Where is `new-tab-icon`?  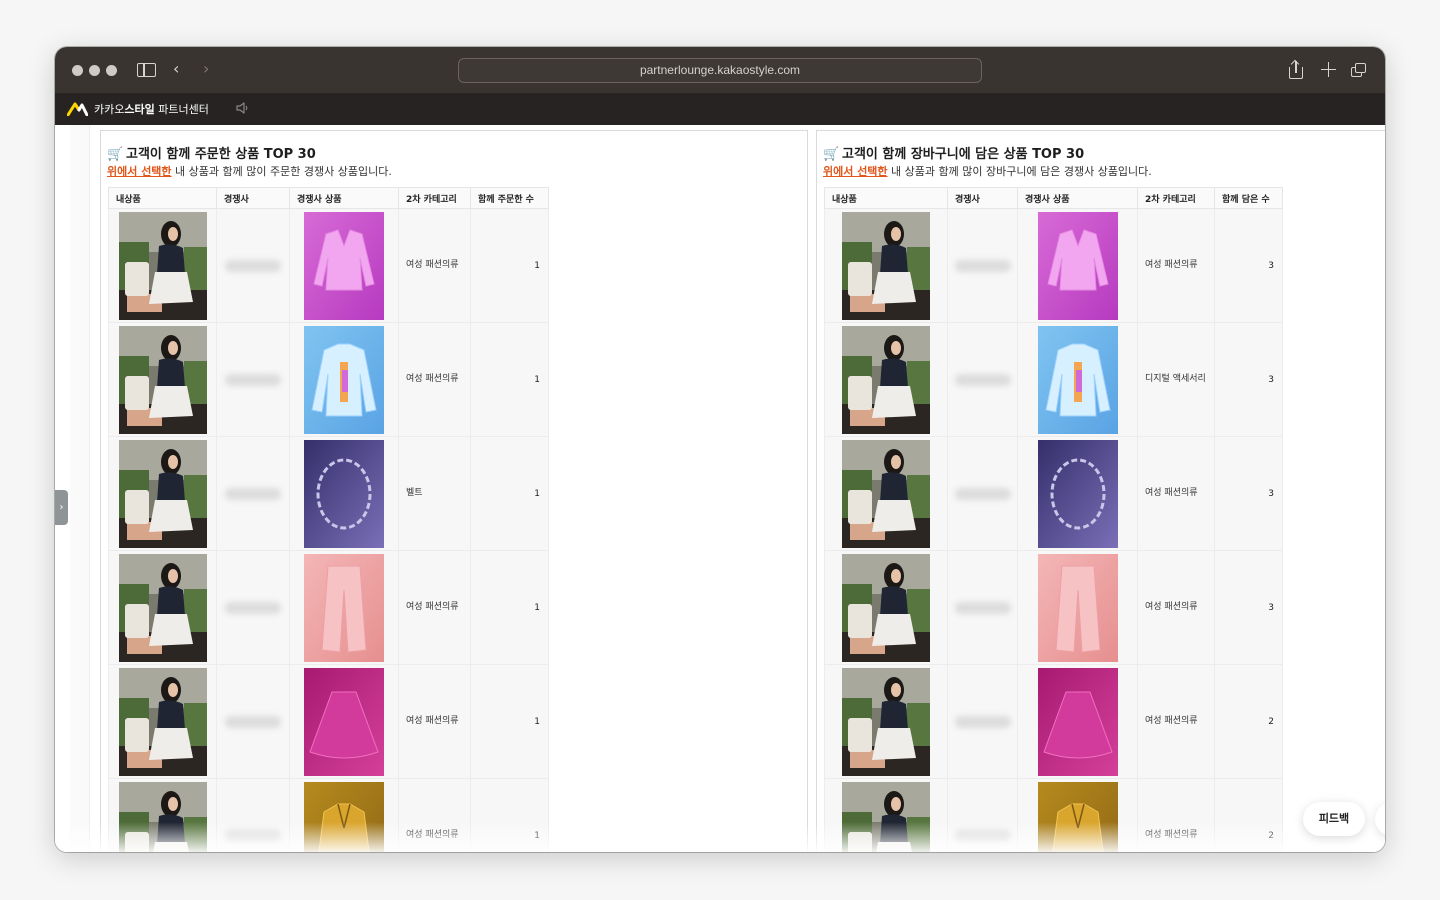
new-tab-icon is located at coordinates (1328, 69).